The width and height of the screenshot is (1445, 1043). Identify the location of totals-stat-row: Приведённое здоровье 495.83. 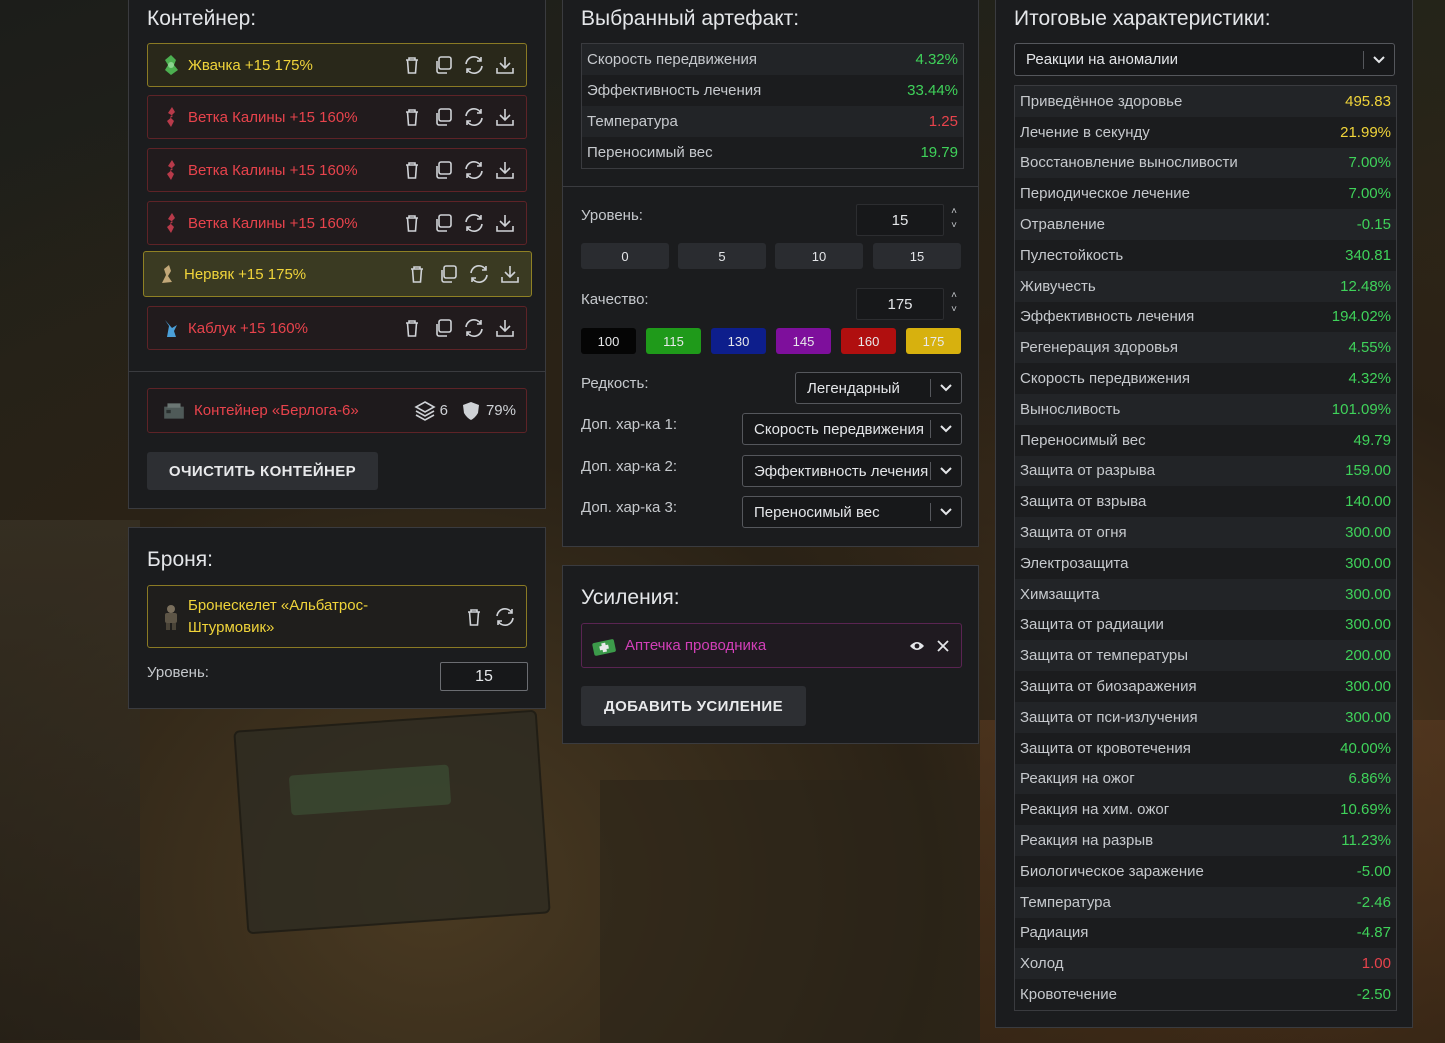
(1205, 101).